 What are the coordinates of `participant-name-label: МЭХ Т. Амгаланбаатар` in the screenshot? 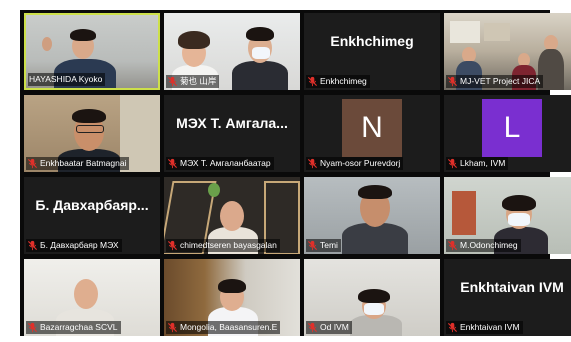 It's located at (220, 163).